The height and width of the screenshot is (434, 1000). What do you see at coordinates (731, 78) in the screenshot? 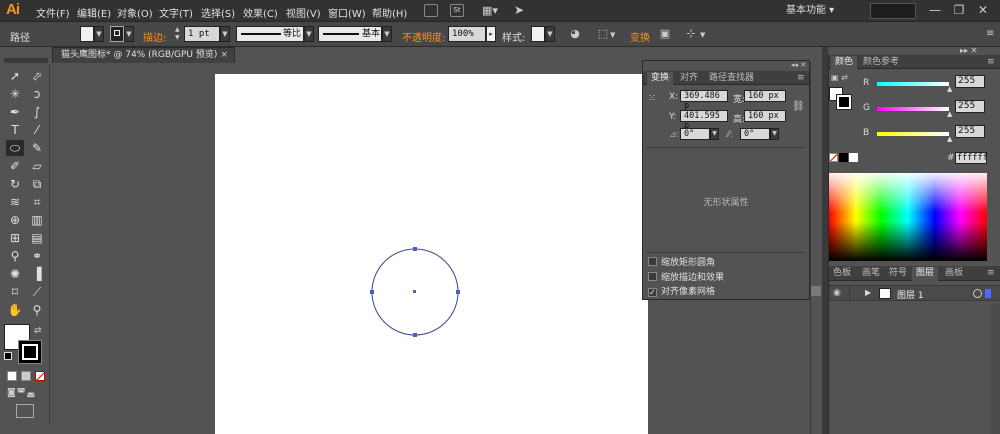
I see `tab-pathfinder: 路径查找器` at bounding box center [731, 78].